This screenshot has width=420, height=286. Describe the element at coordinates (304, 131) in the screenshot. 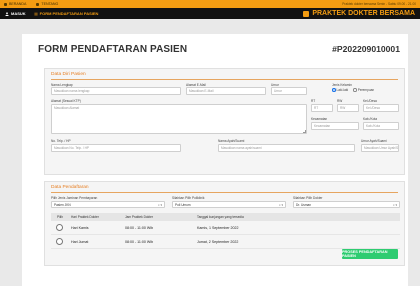

I see `resize-handle` at that location.